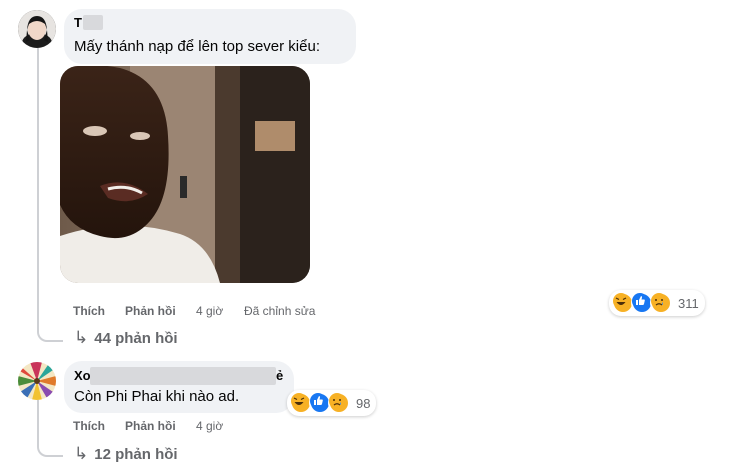 The image size is (747, 469). What do you see at coordinates (210, 36) in the screenshot?
I see `comment-bubble: T Mấy thánh nạp để lên top sever kiểu:` at bounding box center [210, 36].